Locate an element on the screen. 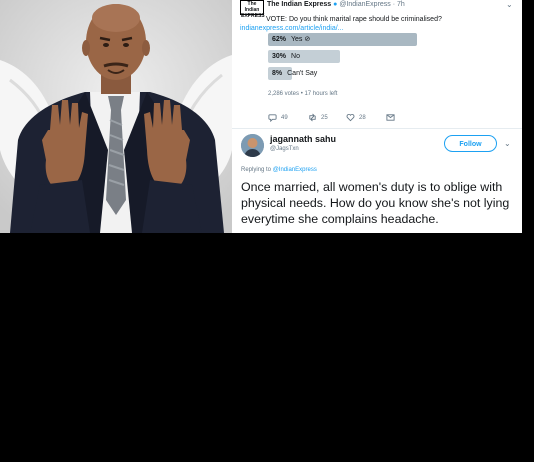  poll-meta: 2,286 votes • 17 hours left is located at coordinates (303, 94).